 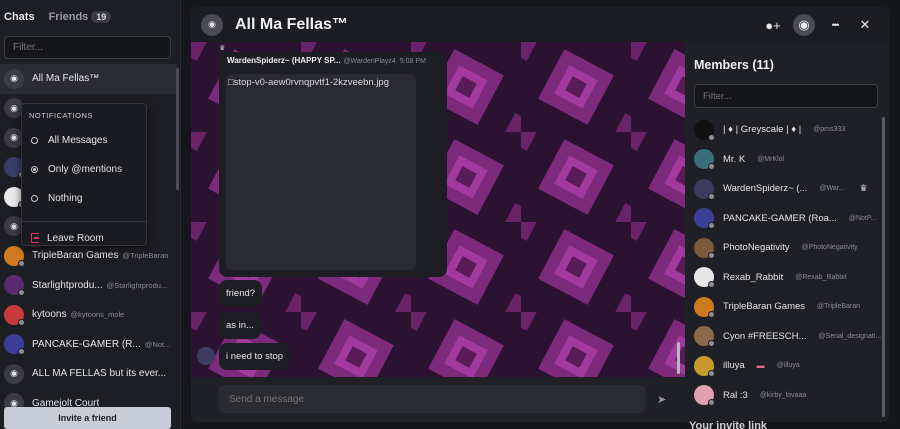 What do you see at coordinates (432, 399) in the screenshot?
I see `message-input` at bounding box center [432, 399].